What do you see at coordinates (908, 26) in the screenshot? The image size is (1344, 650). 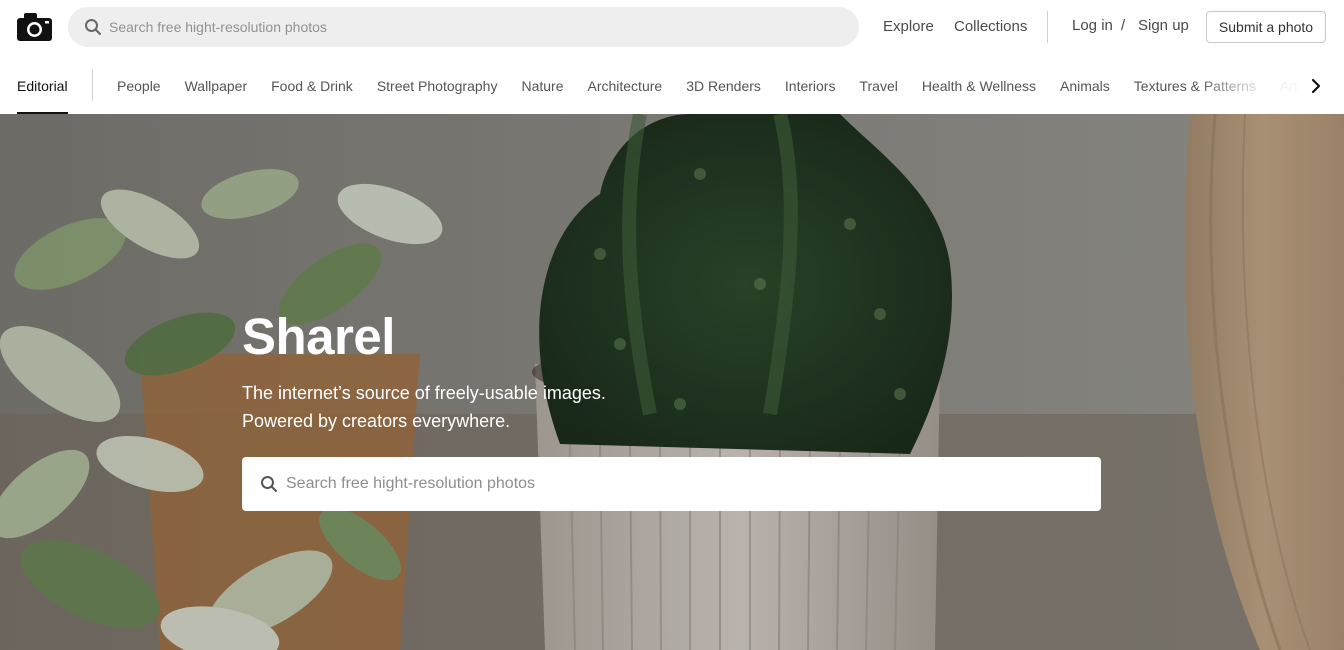 I see `nav-explore-link: Explore` at bounding box center [908, 26].